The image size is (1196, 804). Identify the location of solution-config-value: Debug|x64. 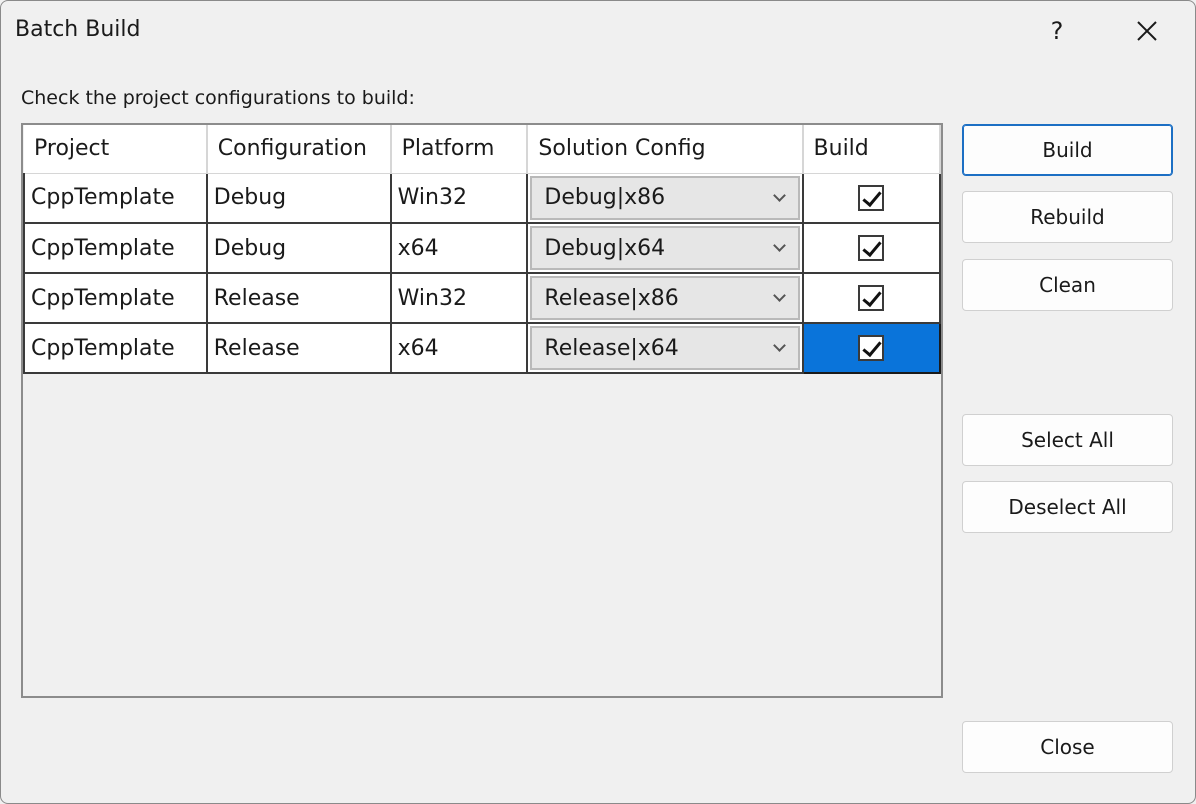
(605, 248).